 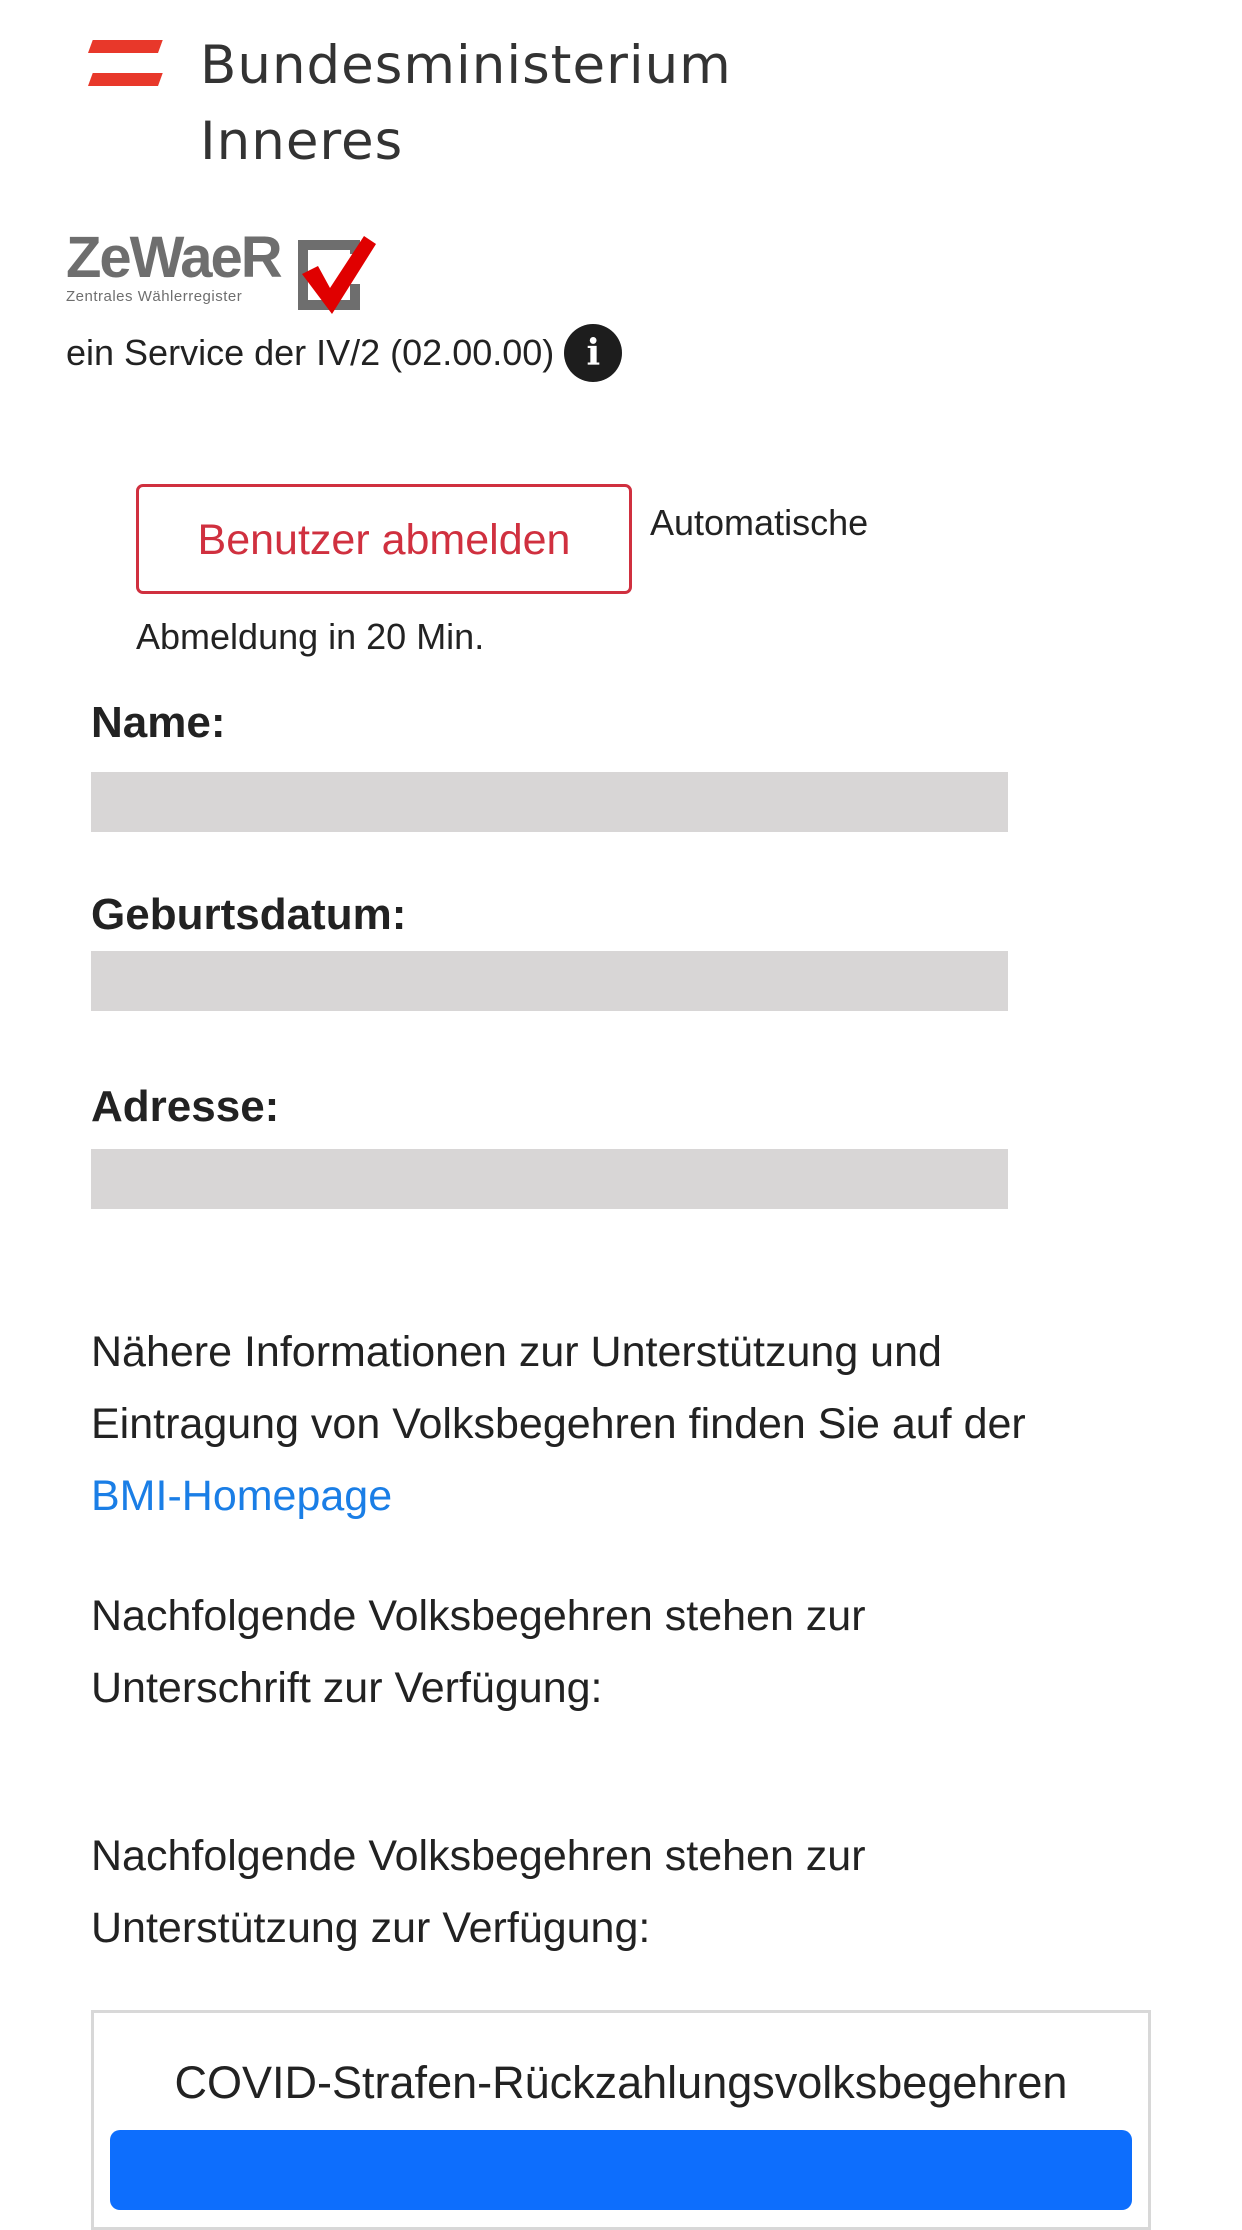 I want to click on birthdate-label: Geburtsdatum:, so click(x=249, y=914).